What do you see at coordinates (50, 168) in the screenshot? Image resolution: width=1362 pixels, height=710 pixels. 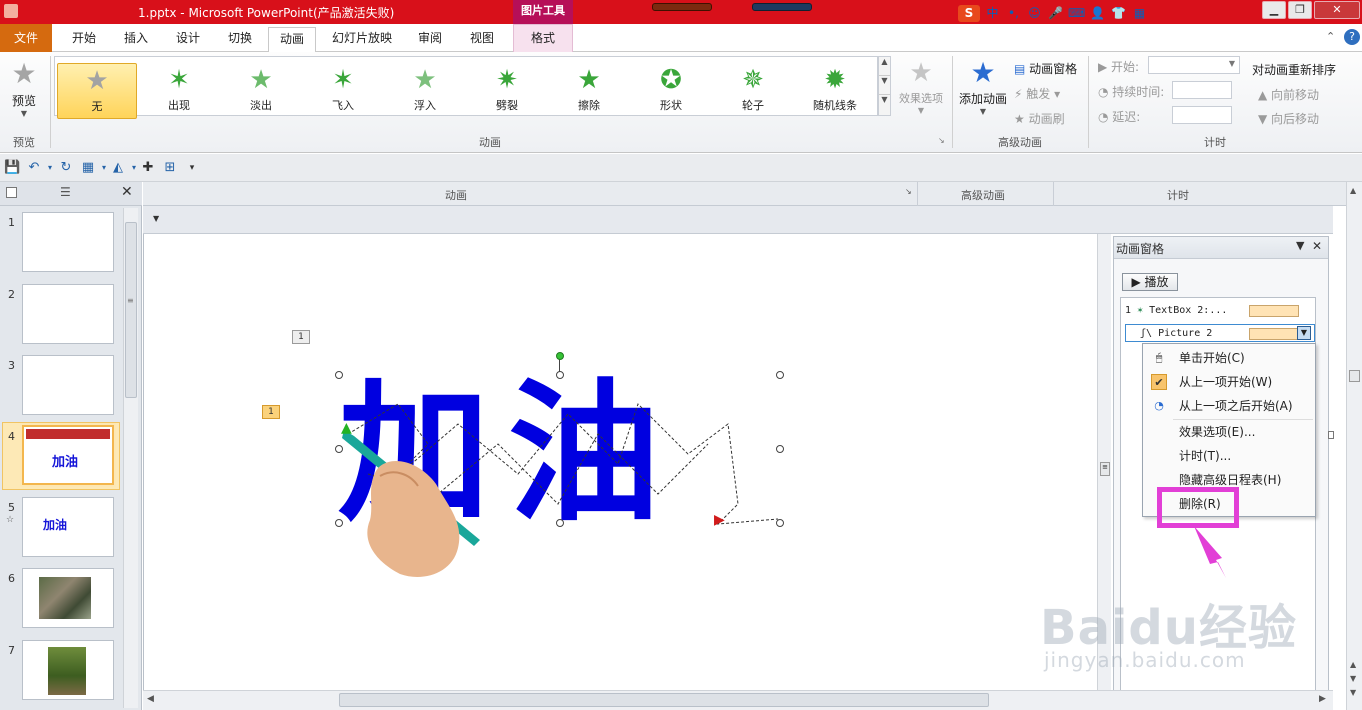 I see `undo-dropdown-icon: ▾` at bounding box center [50, 168].